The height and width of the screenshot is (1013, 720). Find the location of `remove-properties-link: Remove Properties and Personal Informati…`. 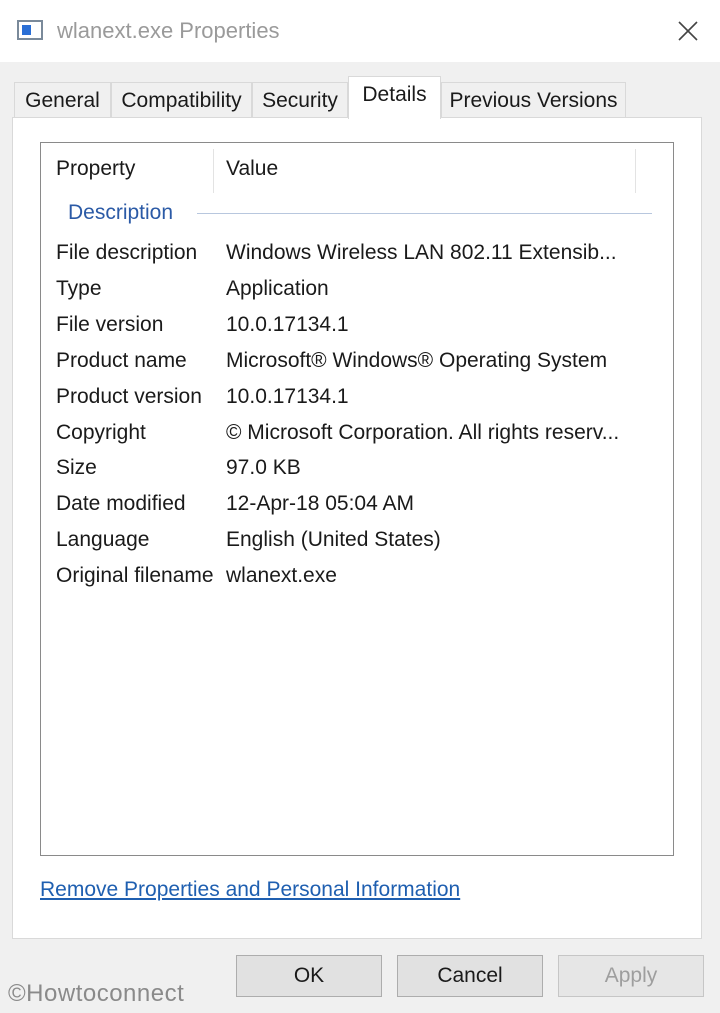

remove-properties-link: Remove Properties and Personal Informati… is located at coordinates (250, 890).